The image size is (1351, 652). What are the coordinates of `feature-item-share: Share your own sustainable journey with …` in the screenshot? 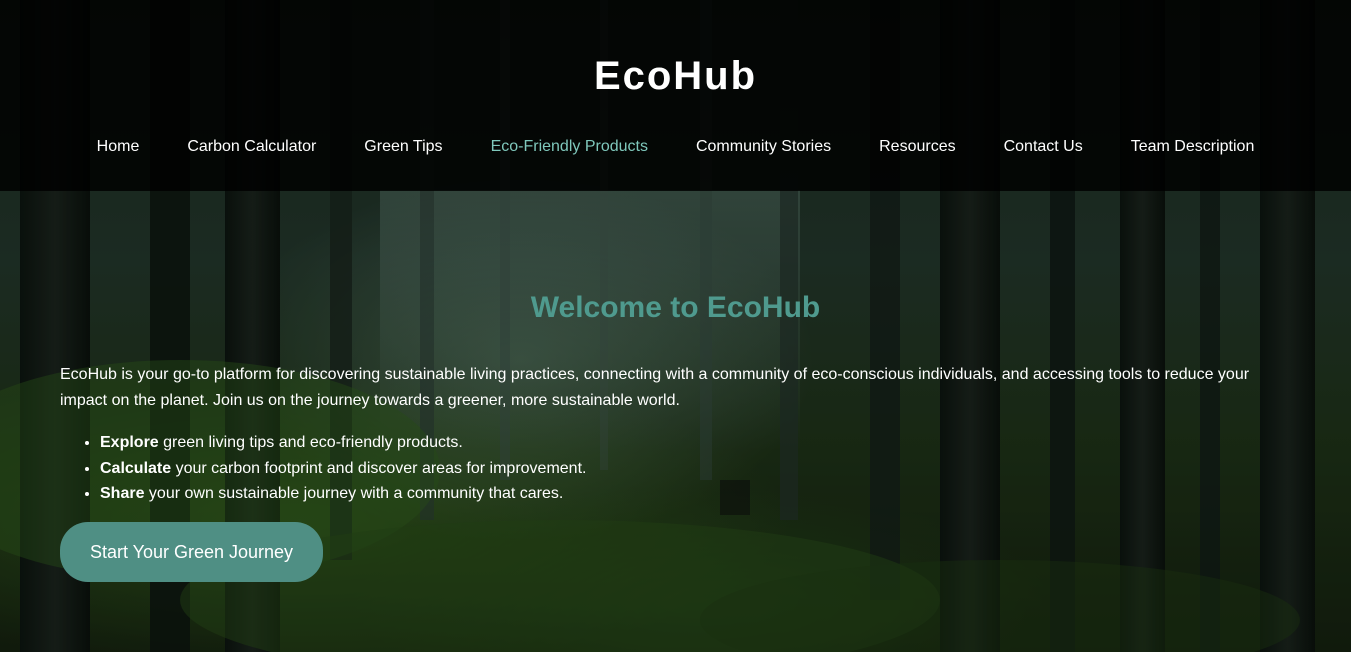 It's located at (695, 494).